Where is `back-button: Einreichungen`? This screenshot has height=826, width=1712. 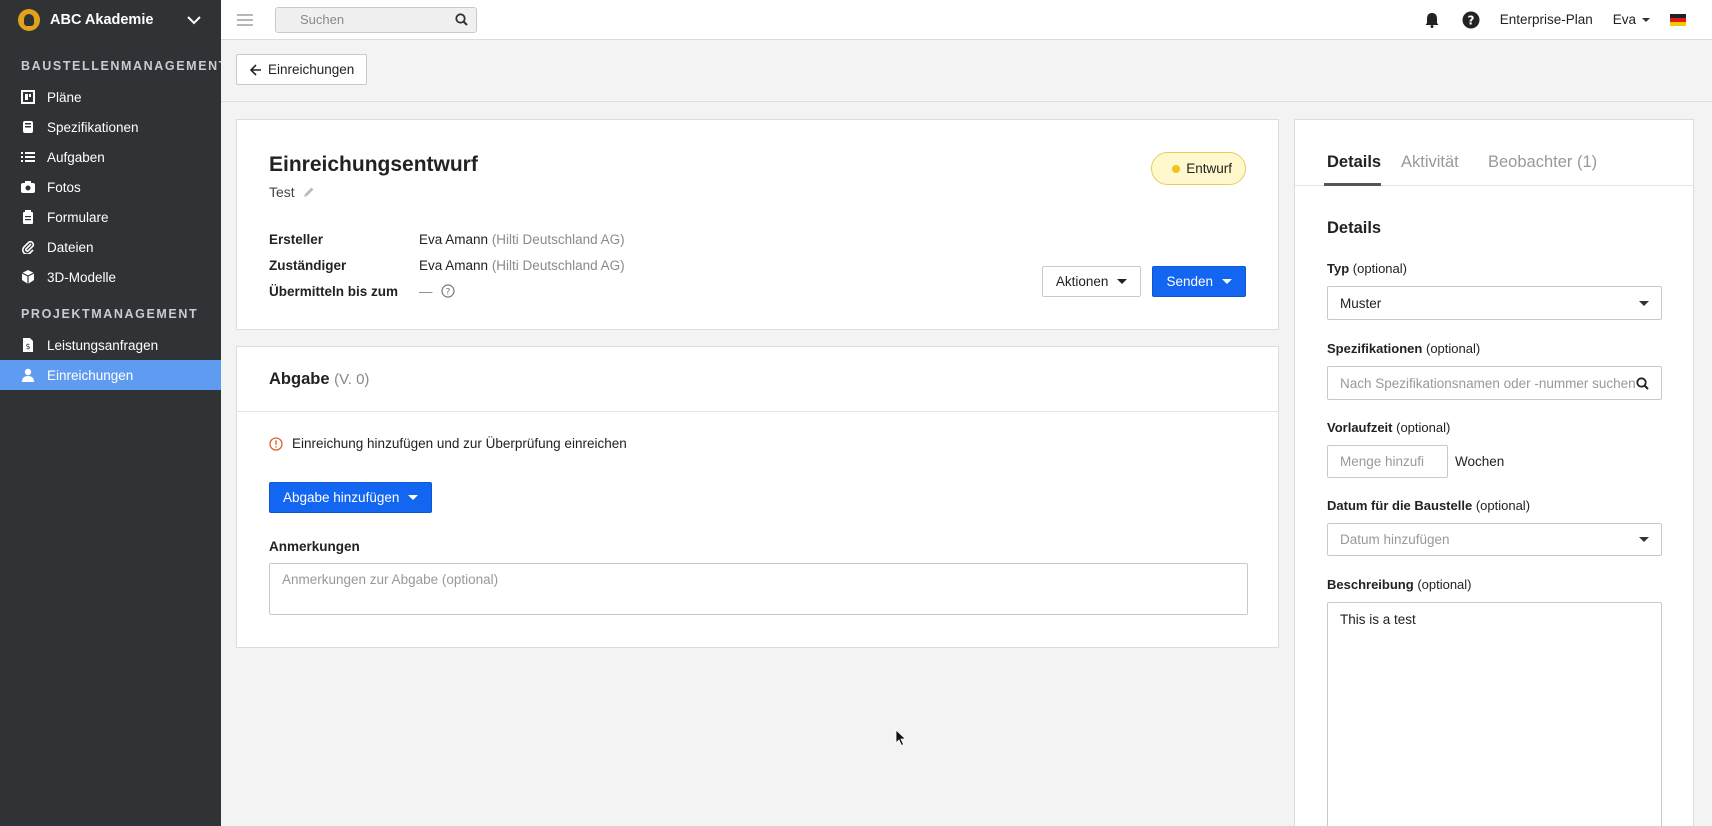
back-button: Einreichungen is located at coordinates (302, 69).